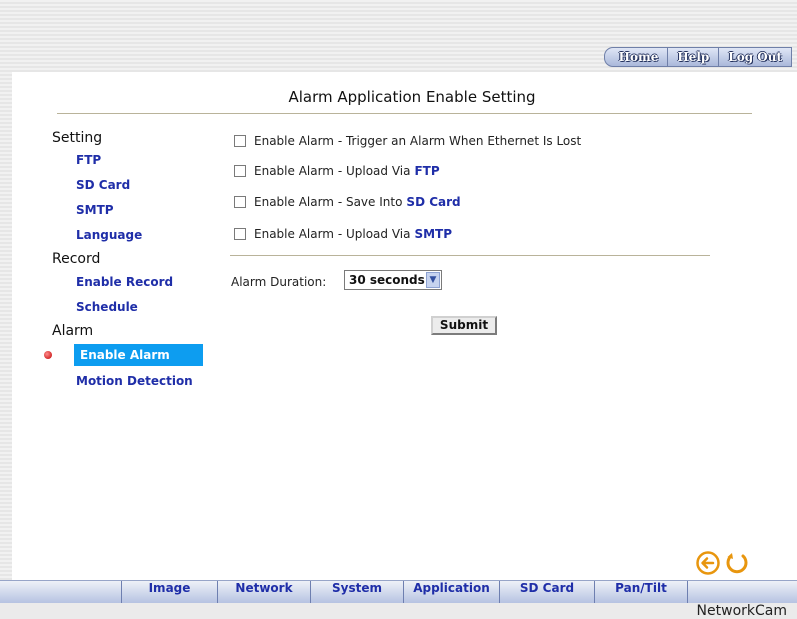  I want to click on nav-pan-tilt: Pan/Tilt, so click(641, 592).